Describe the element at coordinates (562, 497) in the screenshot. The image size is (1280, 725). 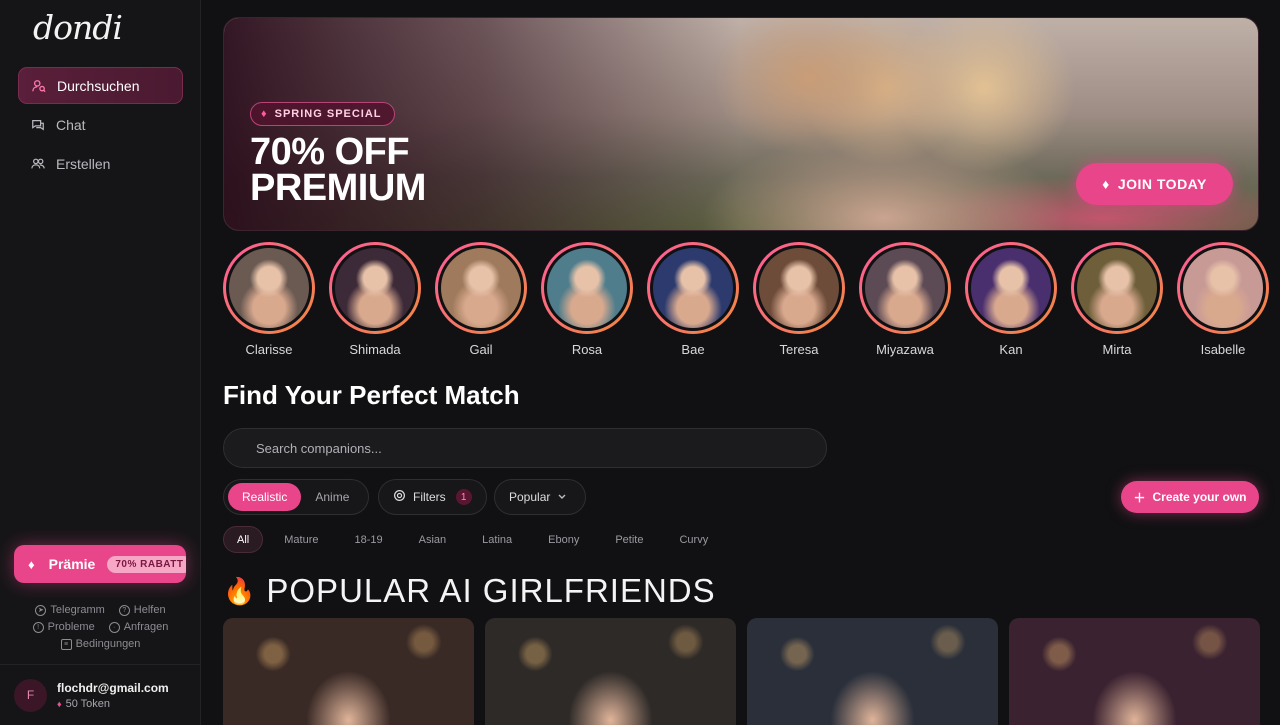
I see `chevron-down-icon` at that location.